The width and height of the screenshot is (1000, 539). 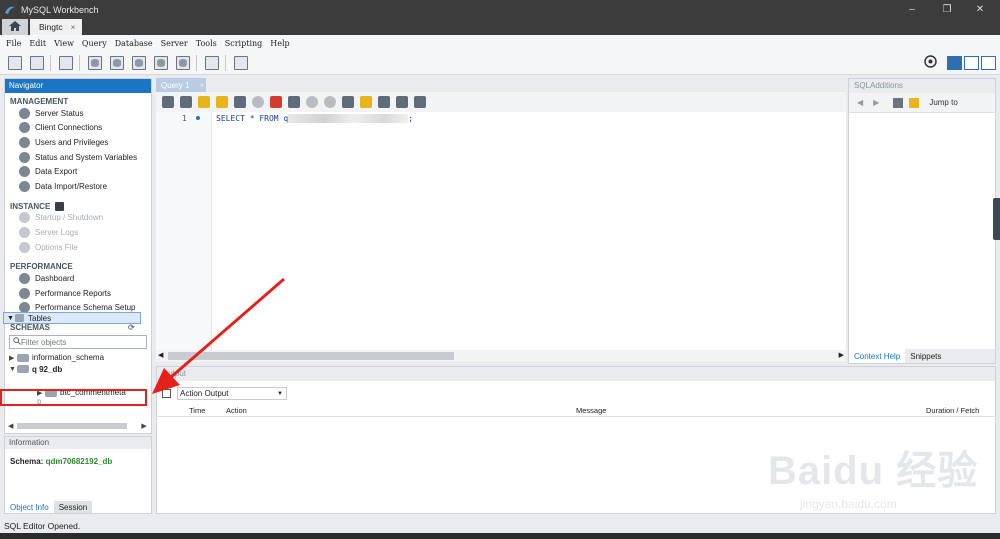 I want to click on filter-objects-field, so click(x=78, y=342).